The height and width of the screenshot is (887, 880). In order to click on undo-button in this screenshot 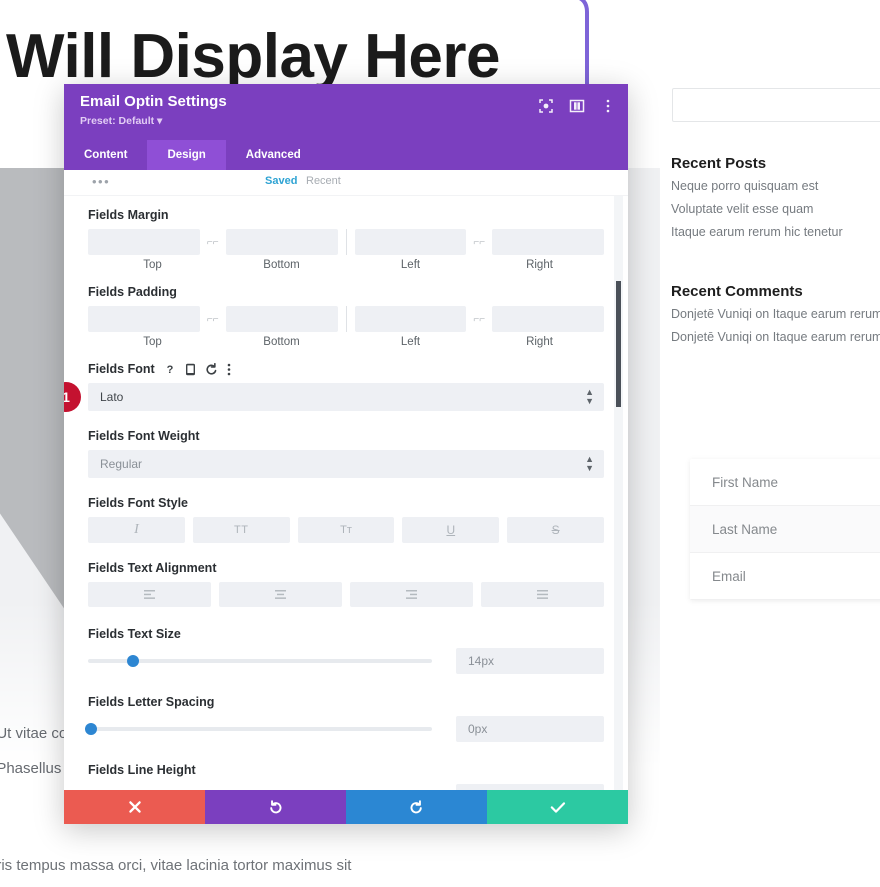, I will do `click(275, 807)`.